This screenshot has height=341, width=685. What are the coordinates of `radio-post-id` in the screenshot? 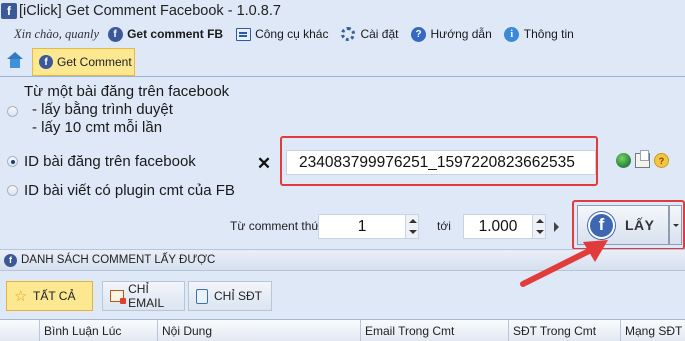 It's located at (12, 161).